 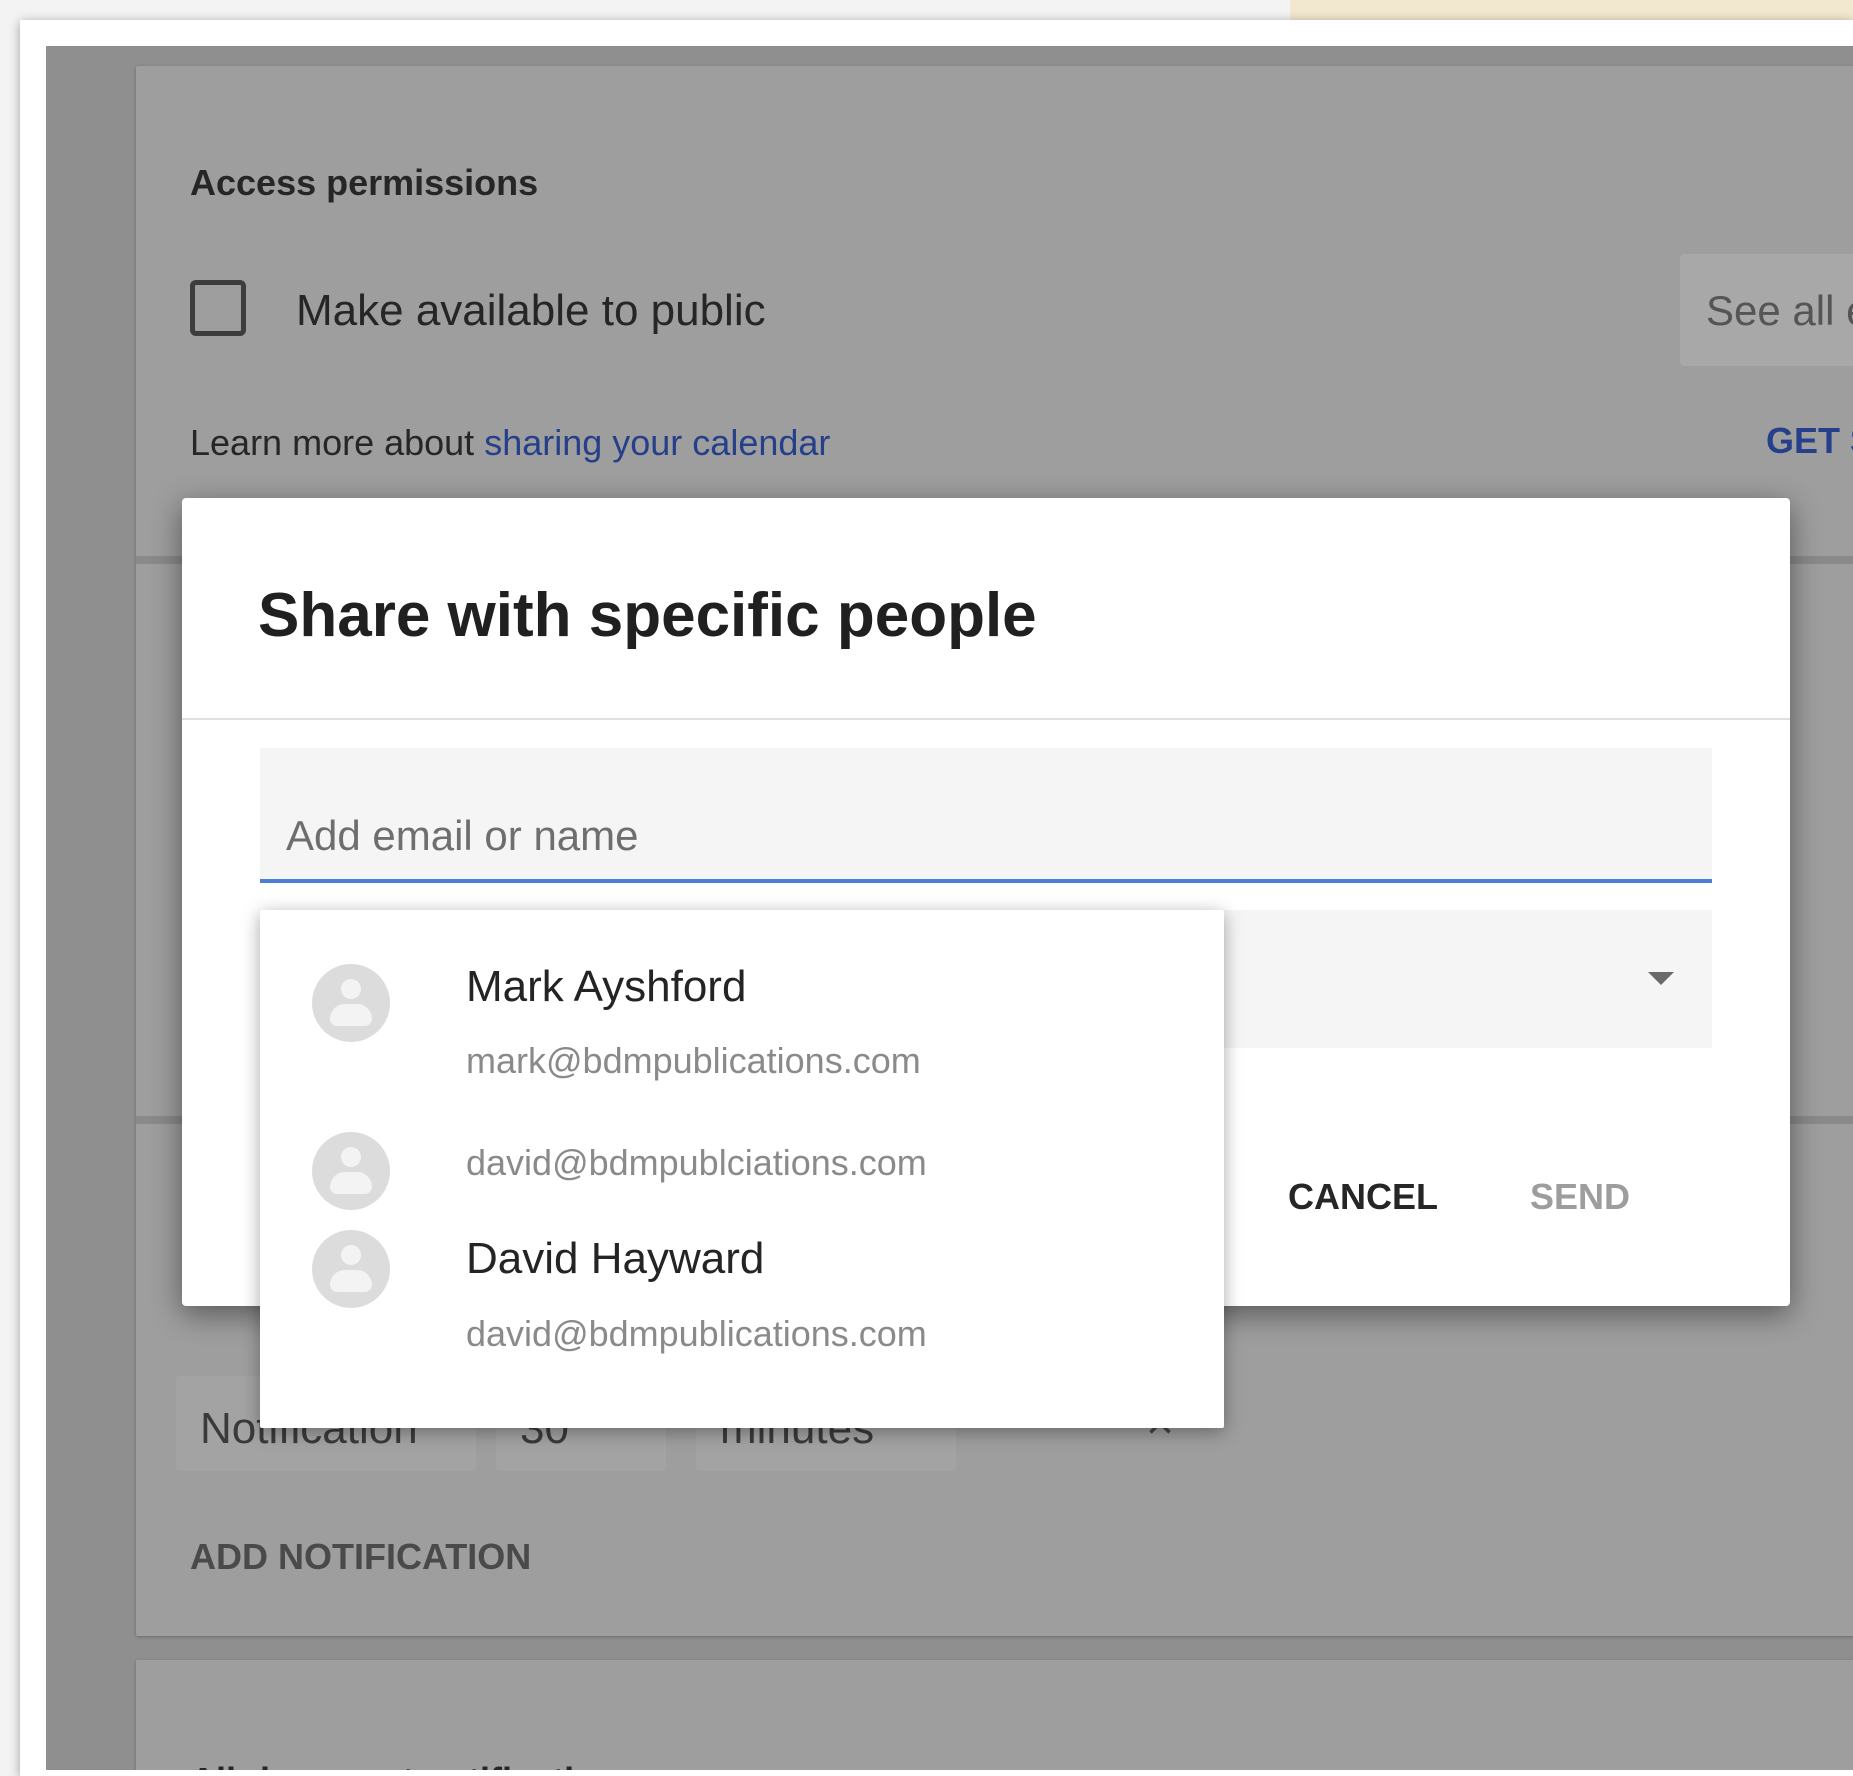 I want to click on cancel-button: CANCEL, so click(x=1363, y=1197).